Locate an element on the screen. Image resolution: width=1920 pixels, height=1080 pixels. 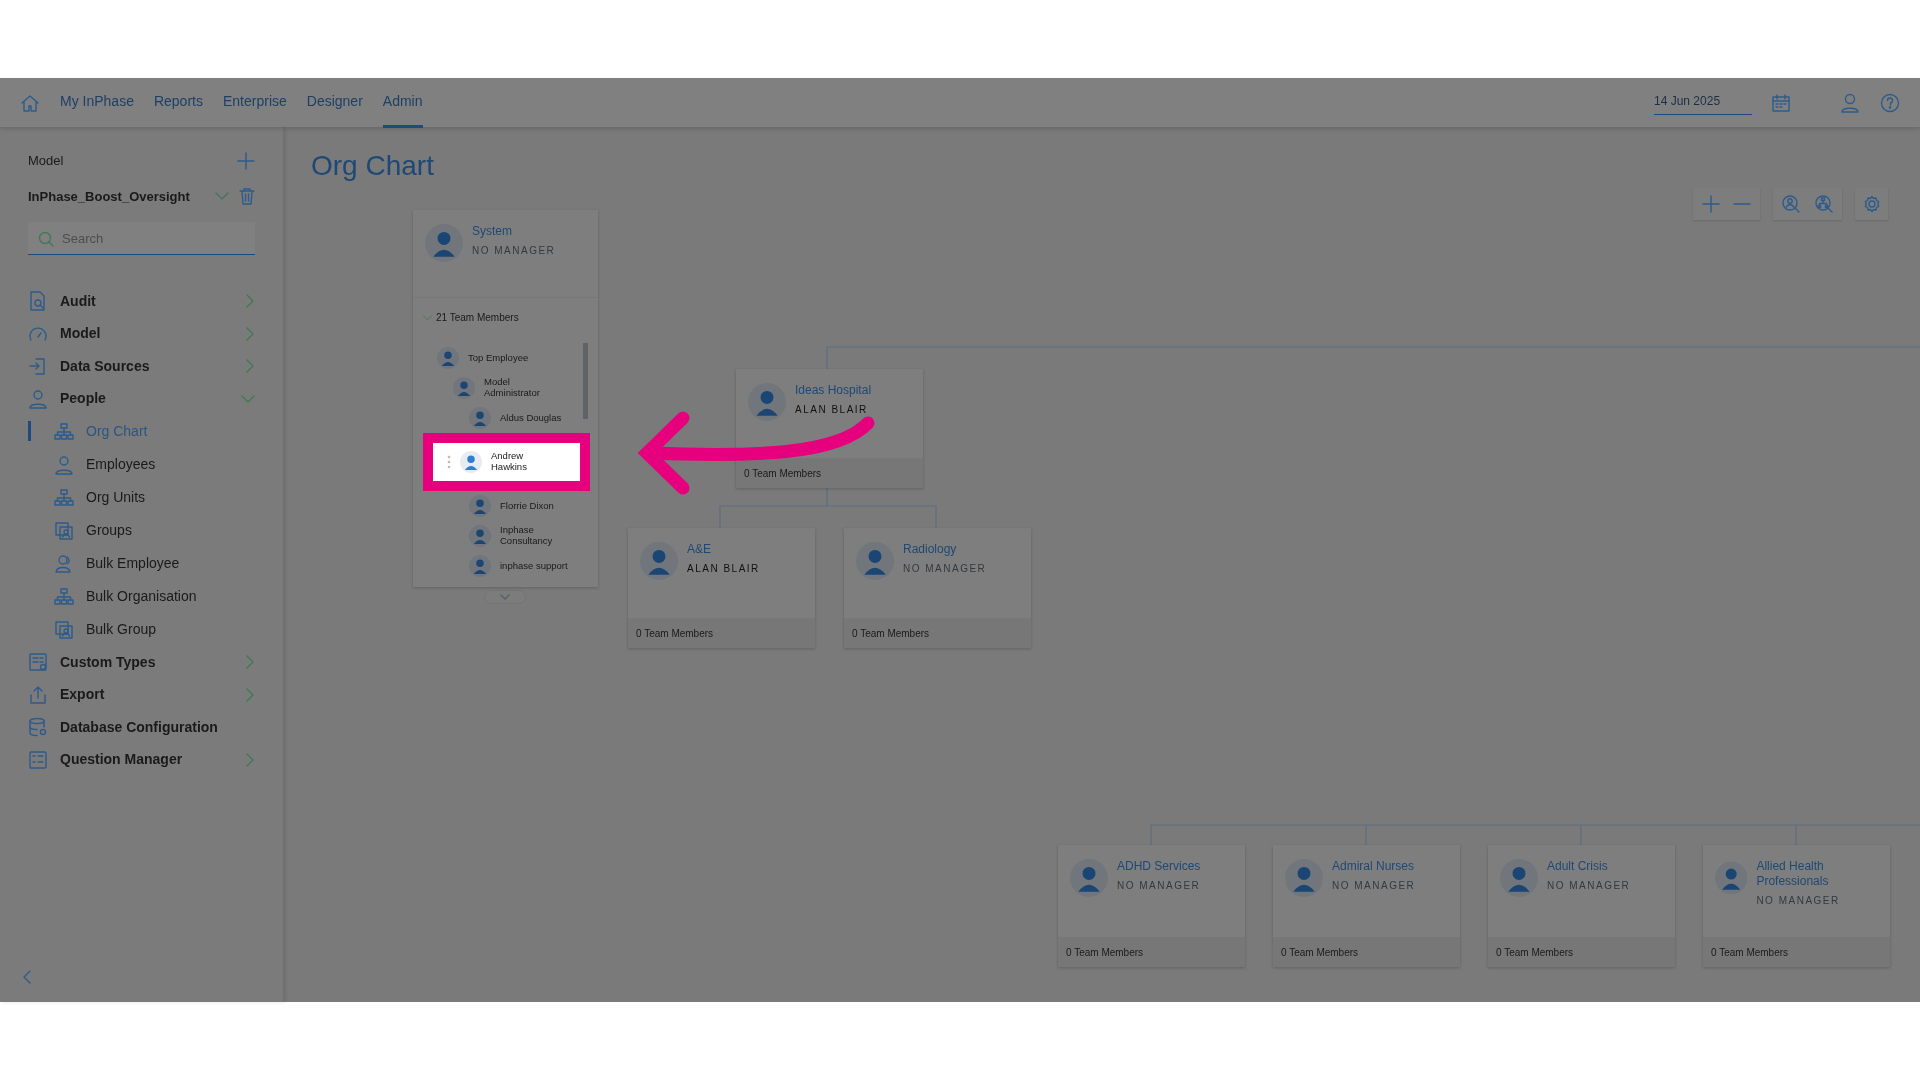
sidebar-item: Model is located at coordinates (141, 333).